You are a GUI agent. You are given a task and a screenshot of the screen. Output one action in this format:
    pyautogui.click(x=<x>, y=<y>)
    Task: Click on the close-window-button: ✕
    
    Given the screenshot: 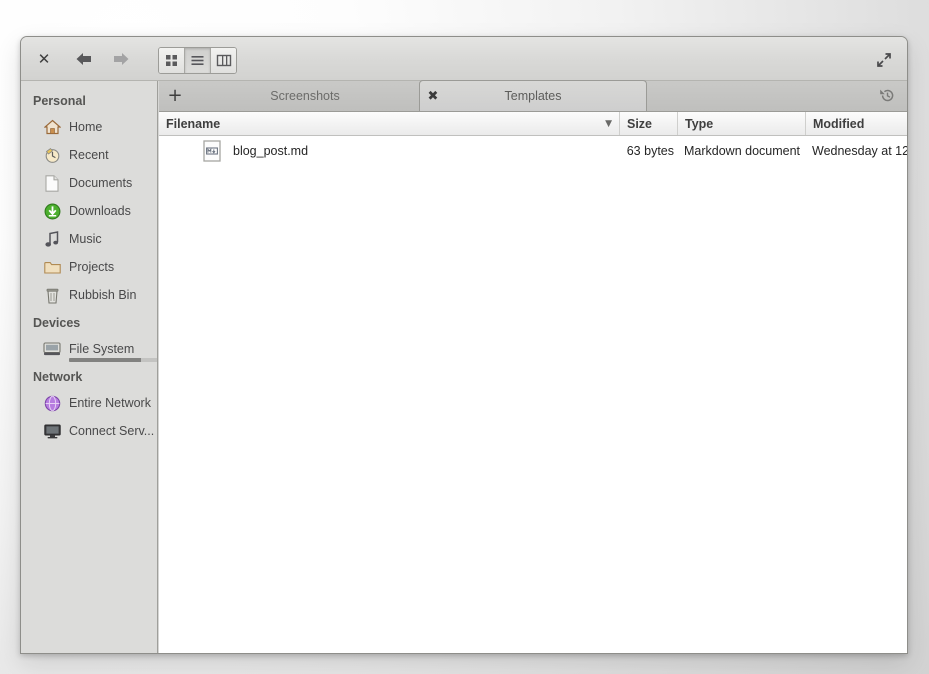 What is the action you would take?
    pyautogui.click(x=44, y=59)
    